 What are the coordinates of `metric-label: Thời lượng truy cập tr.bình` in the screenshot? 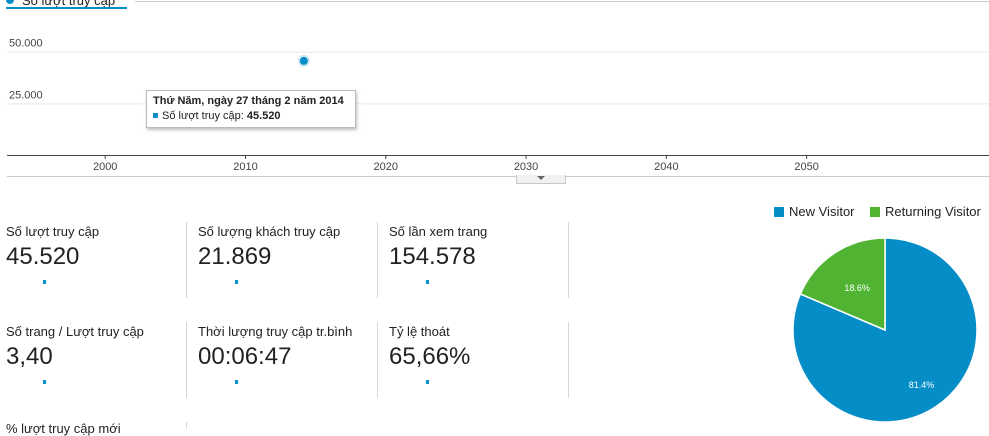 It's located at (275, 331).